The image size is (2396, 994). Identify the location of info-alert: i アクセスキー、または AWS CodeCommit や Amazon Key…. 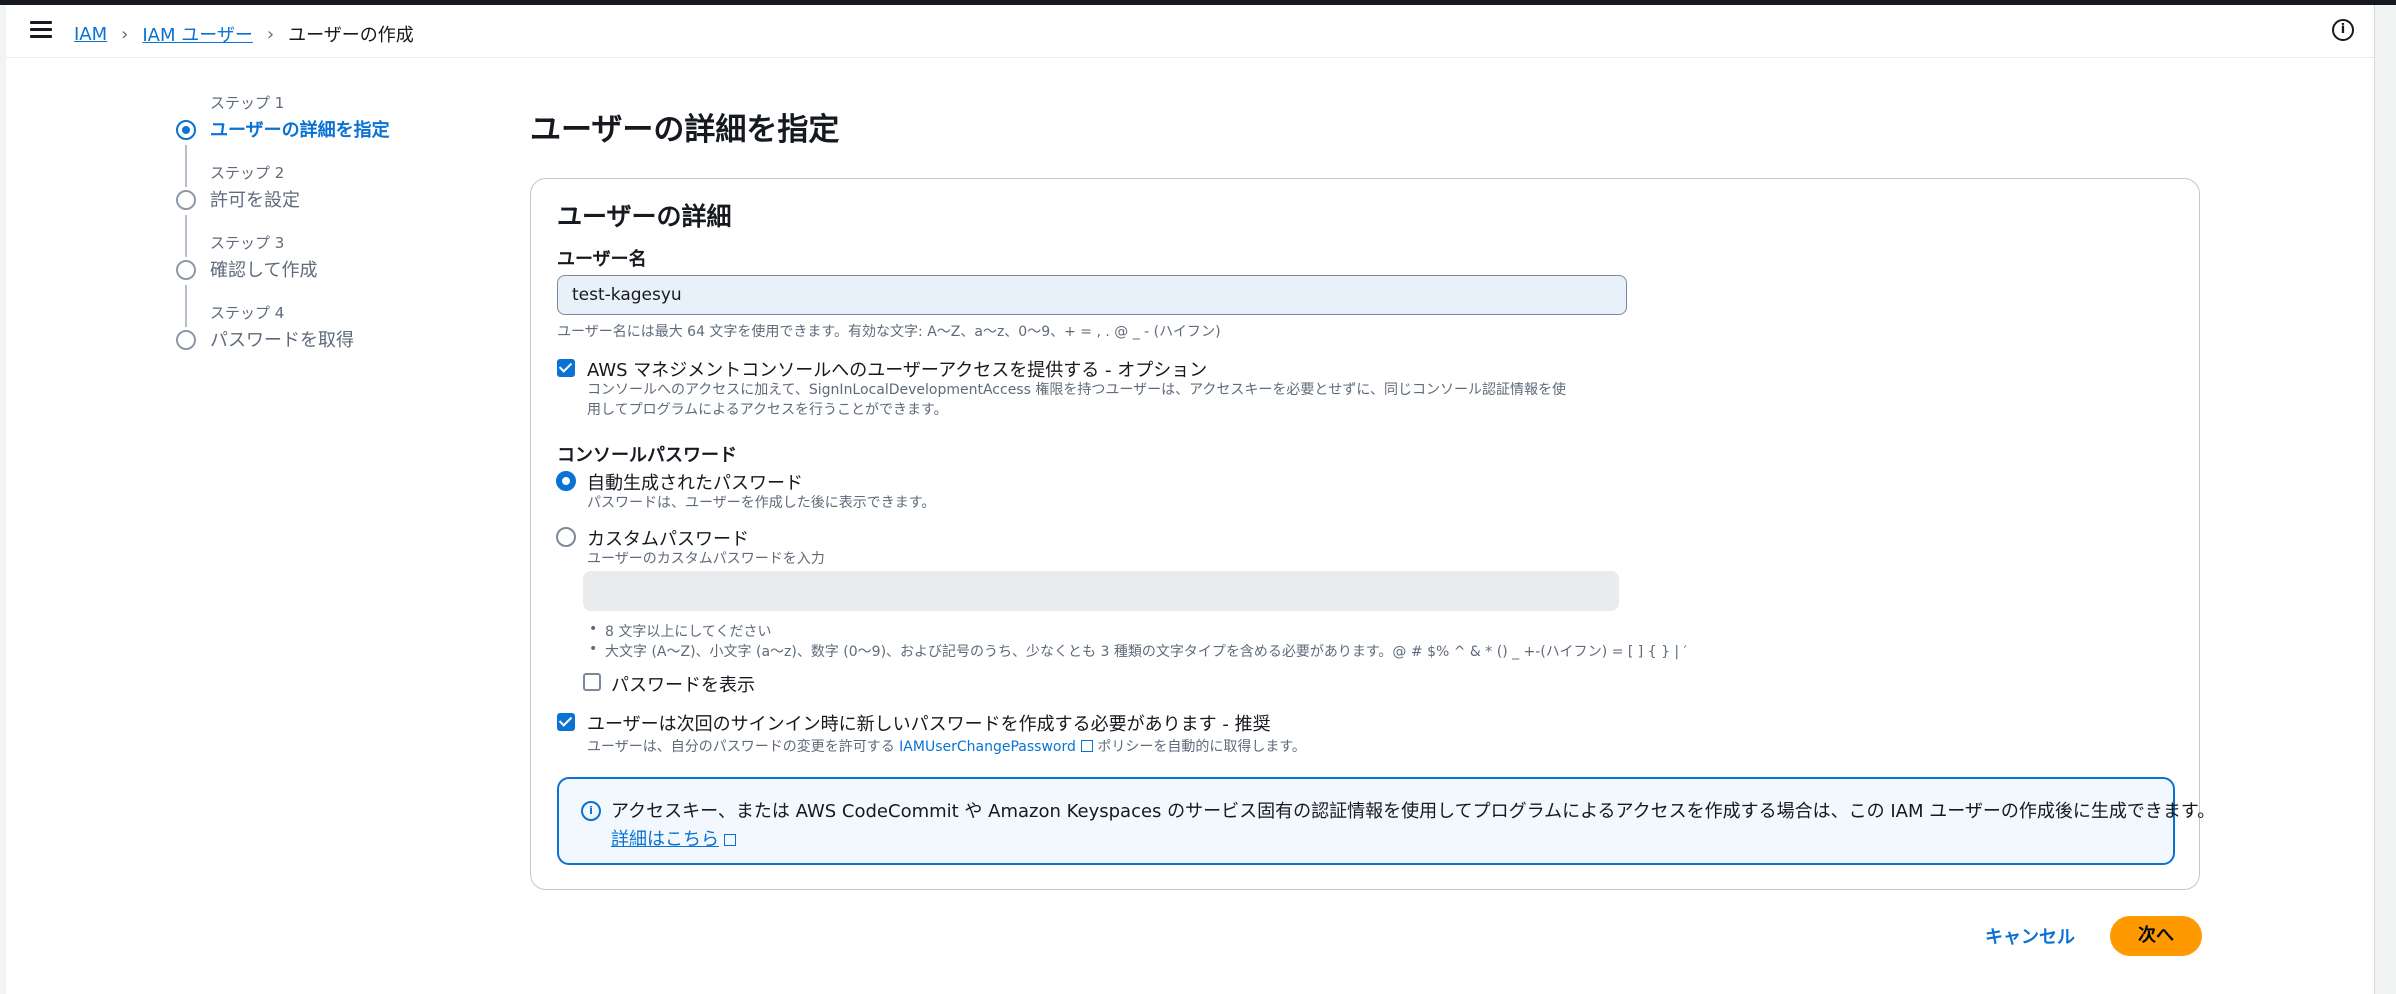
(1386, 821).